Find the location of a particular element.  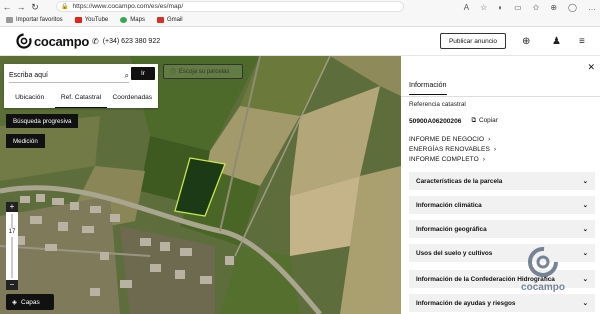

tab-ref-catastral: Ref. Catastral is located at coordinates (81, 99).